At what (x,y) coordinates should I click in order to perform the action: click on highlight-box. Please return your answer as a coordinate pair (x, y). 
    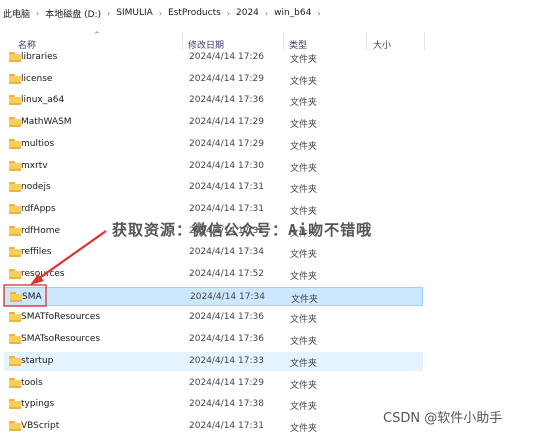
    Looking at the image, I should click on (25, 295).